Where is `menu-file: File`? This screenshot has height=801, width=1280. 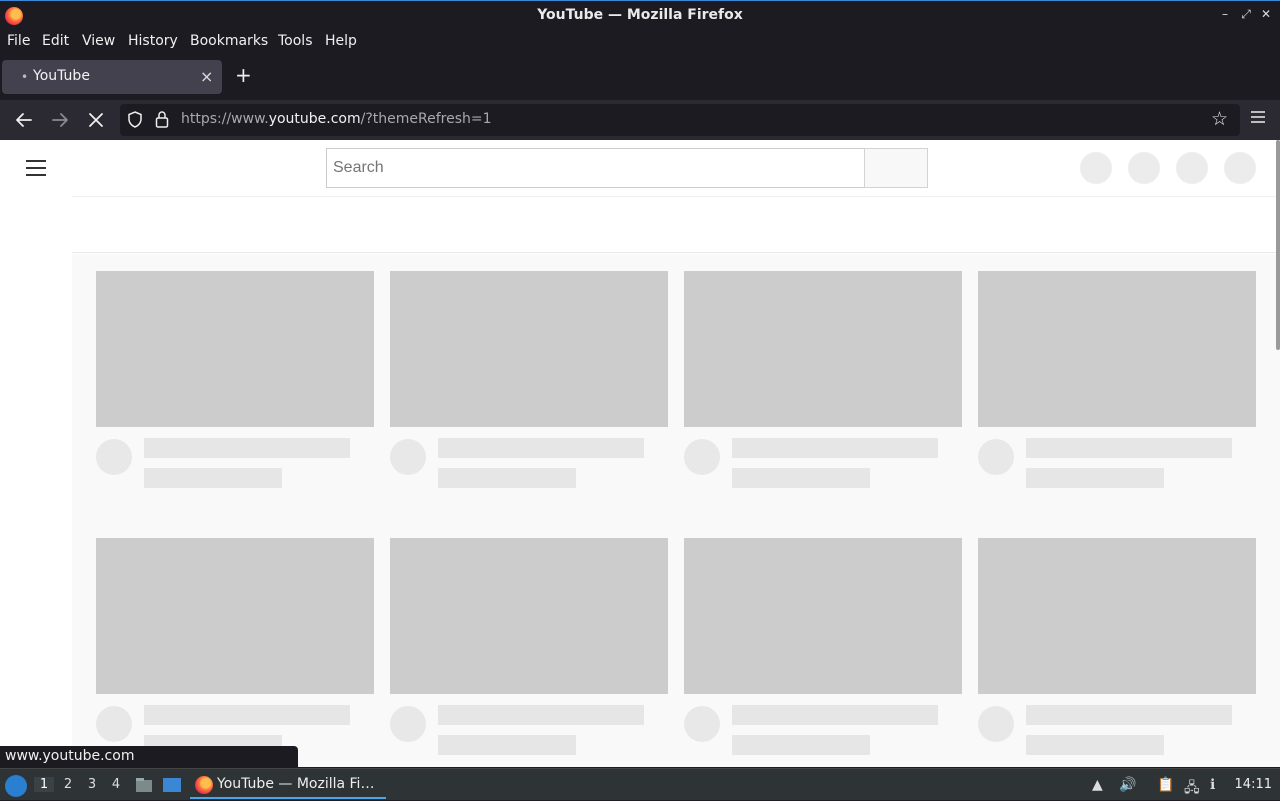 menu-file: File is located at coordinates (18, 41).